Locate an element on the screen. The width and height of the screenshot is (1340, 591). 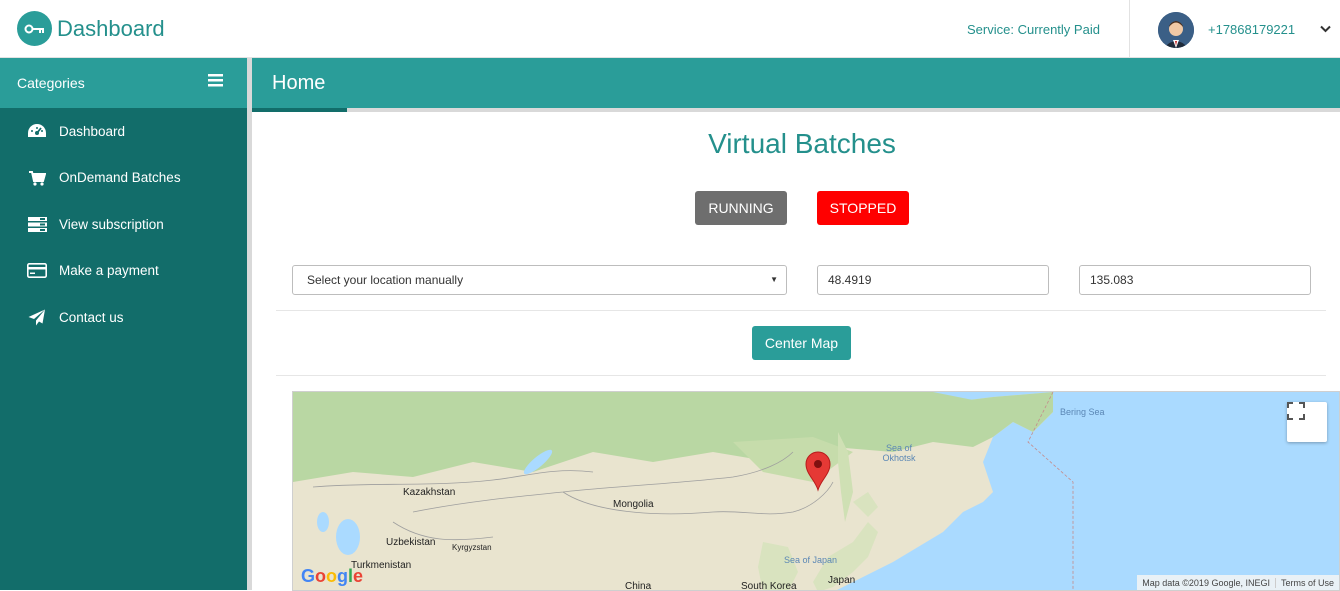
map-label-bering-sea: Bering Sea is located at coordinates (1082, 412).